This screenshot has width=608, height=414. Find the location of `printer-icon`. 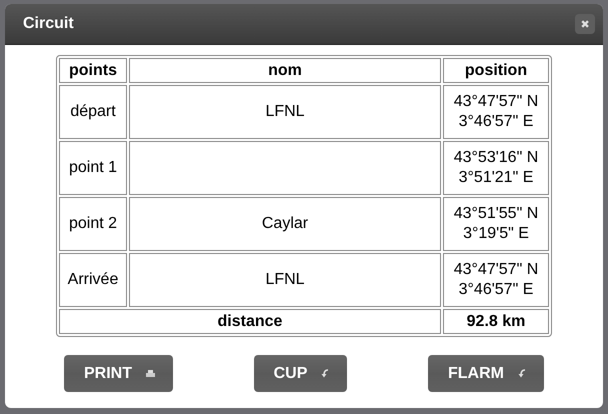

printer-icon is located at coordinates (150, 374).